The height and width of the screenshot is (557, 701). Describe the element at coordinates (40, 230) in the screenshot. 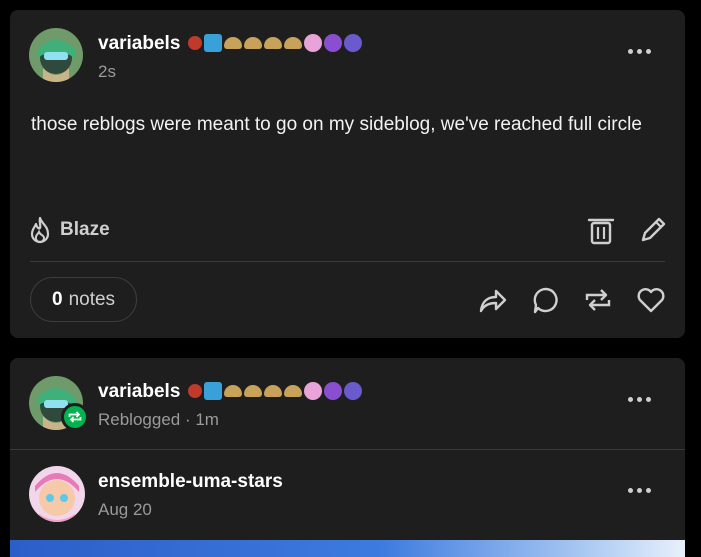

I see `flame-icon` at that location.